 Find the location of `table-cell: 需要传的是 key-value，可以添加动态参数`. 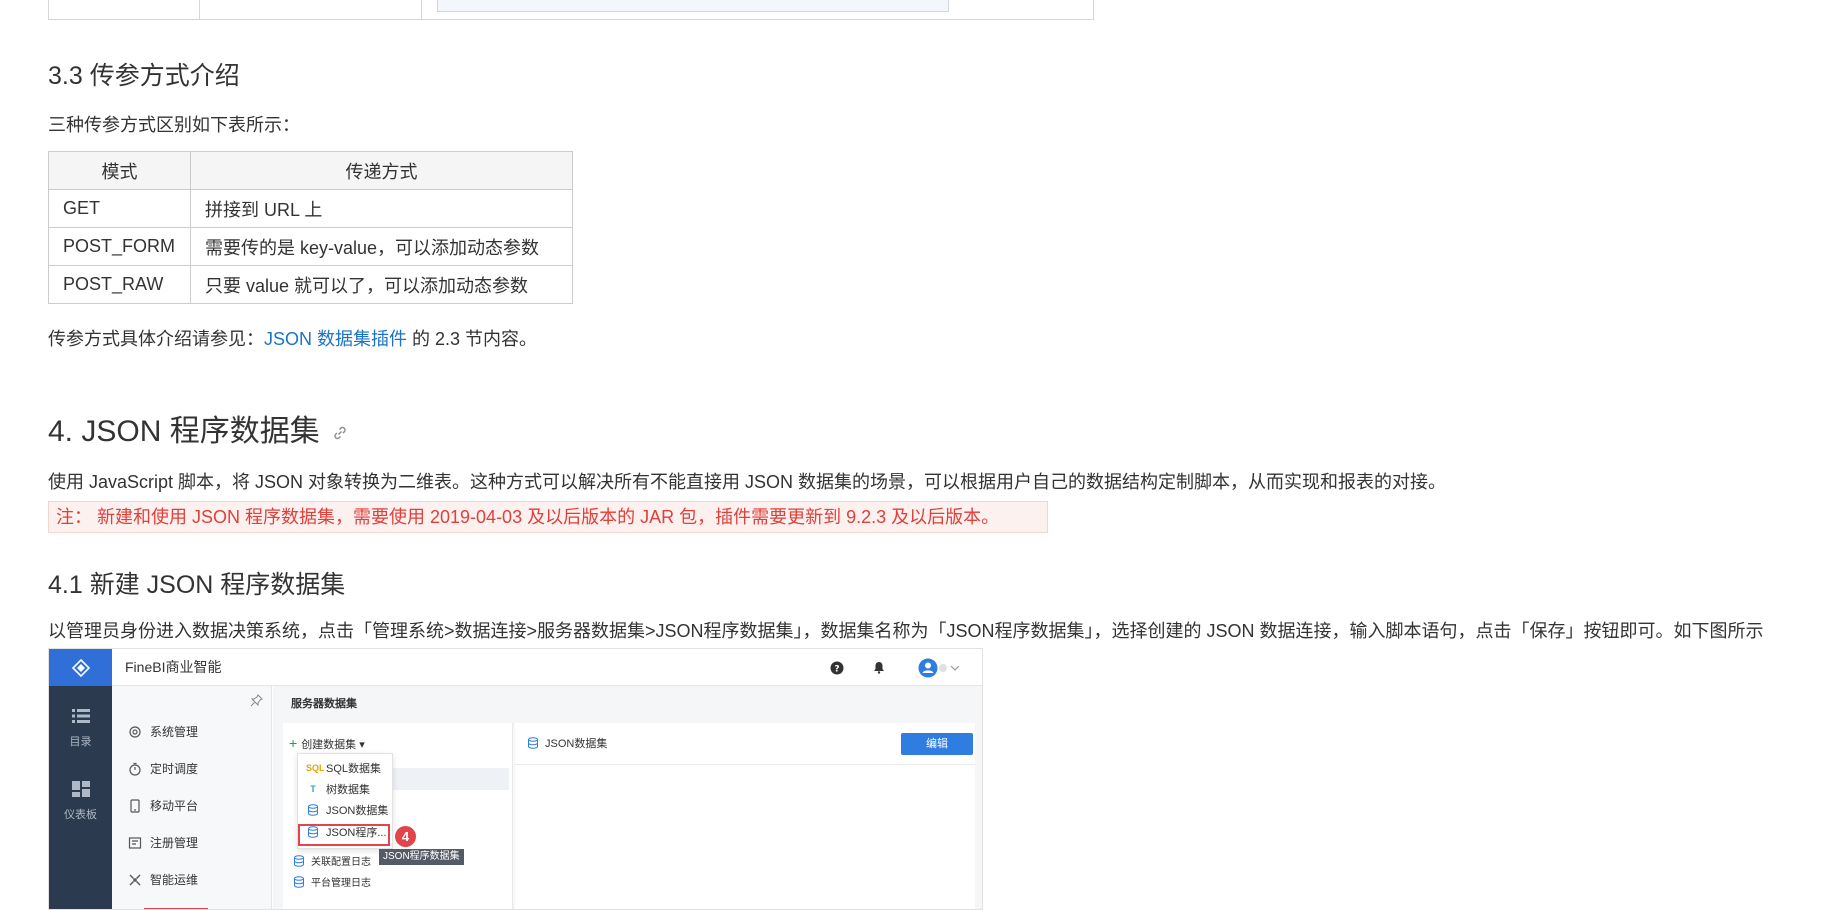

table-cell: 需要传的是 key-value，可以添加动态参数 is located at coordinates (381, 246).